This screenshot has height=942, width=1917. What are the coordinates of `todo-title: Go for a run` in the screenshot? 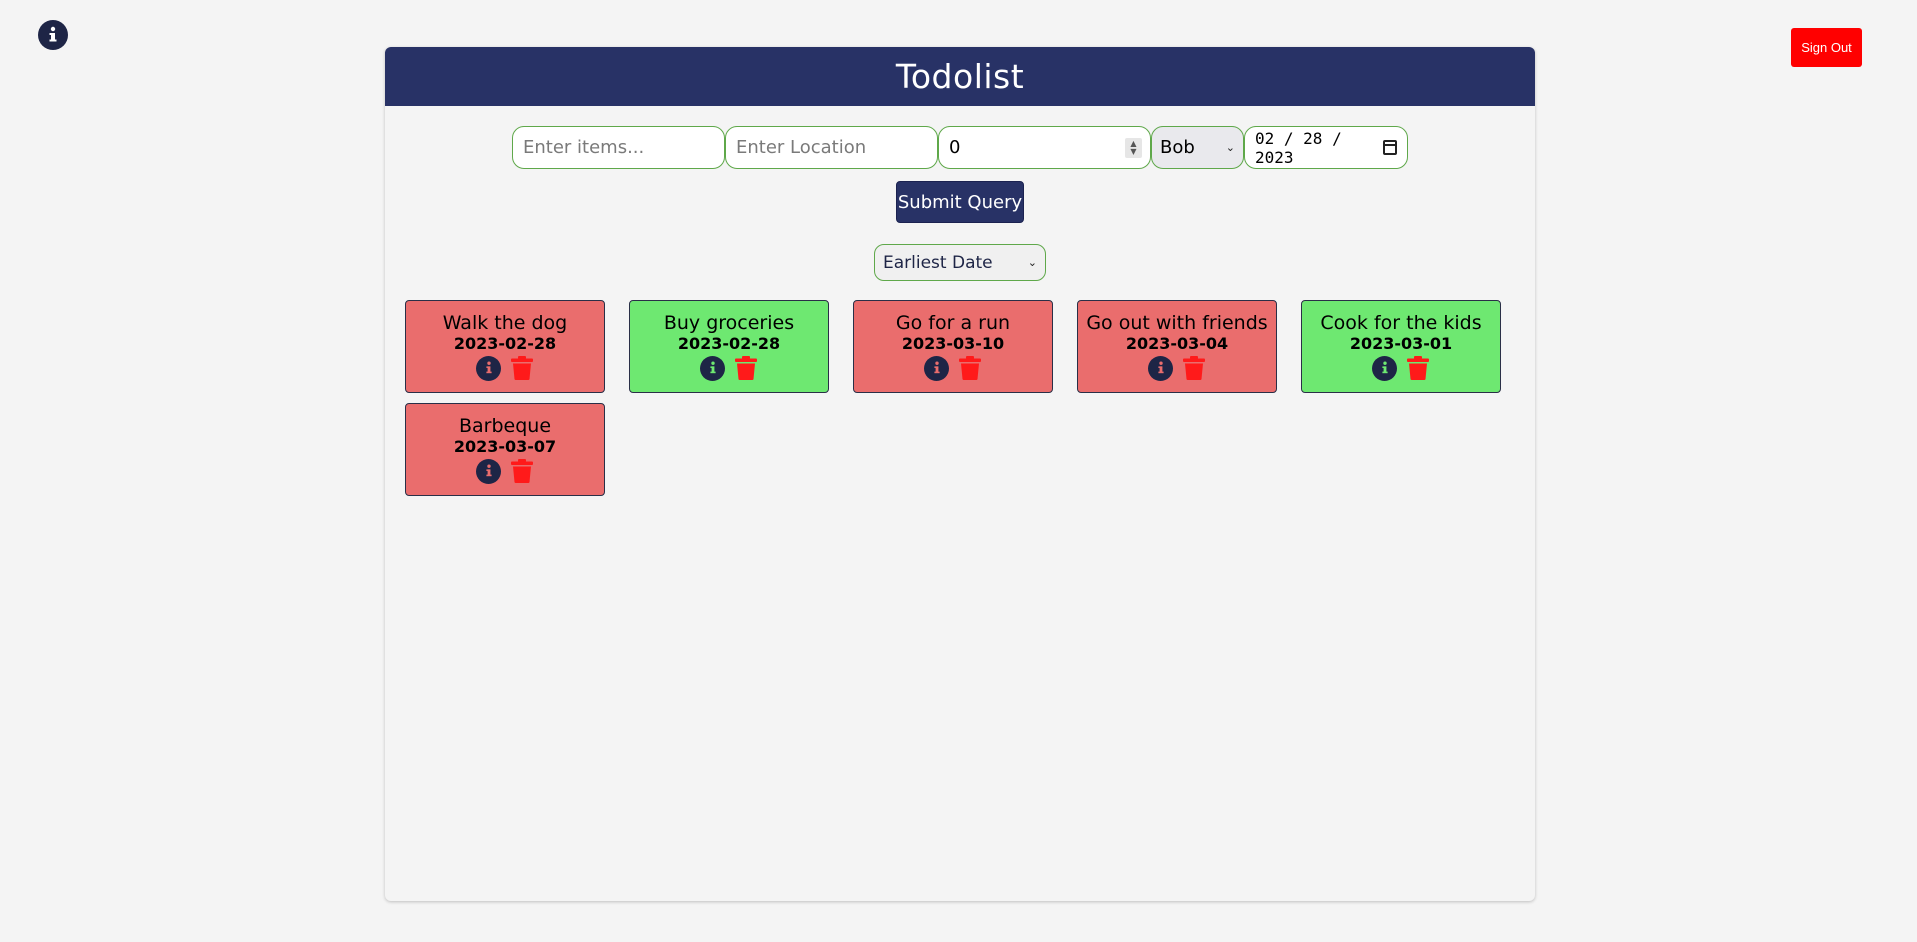 It's located at (953, 323).